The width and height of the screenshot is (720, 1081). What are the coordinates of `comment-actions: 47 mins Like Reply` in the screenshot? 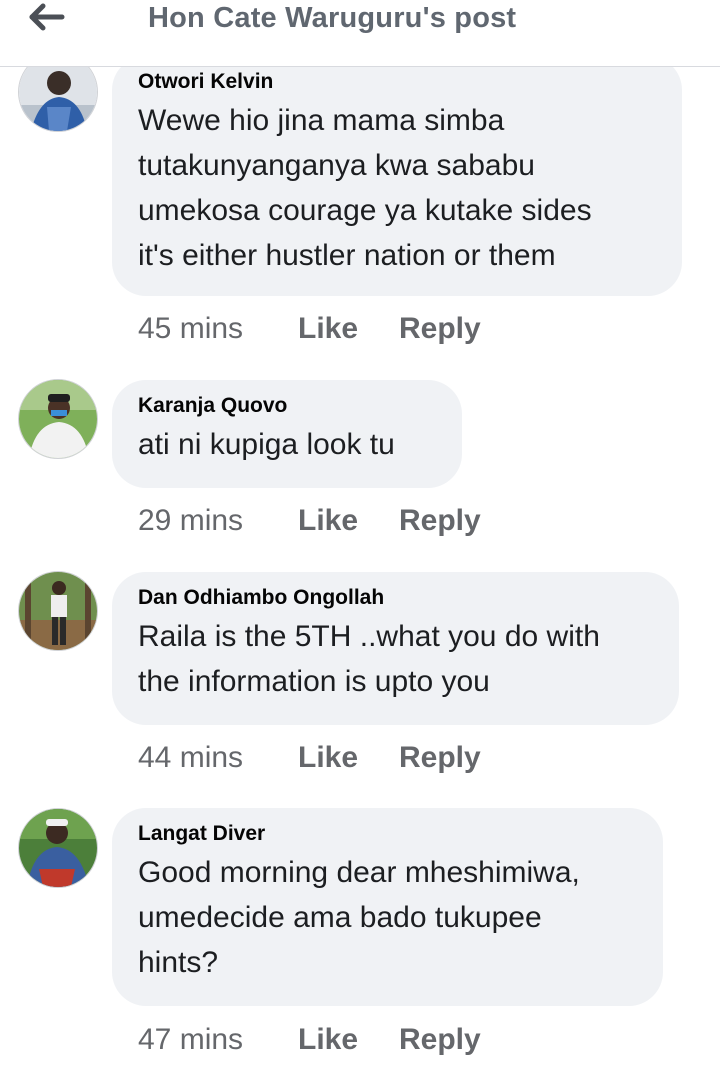 It's located at (309, 1040).